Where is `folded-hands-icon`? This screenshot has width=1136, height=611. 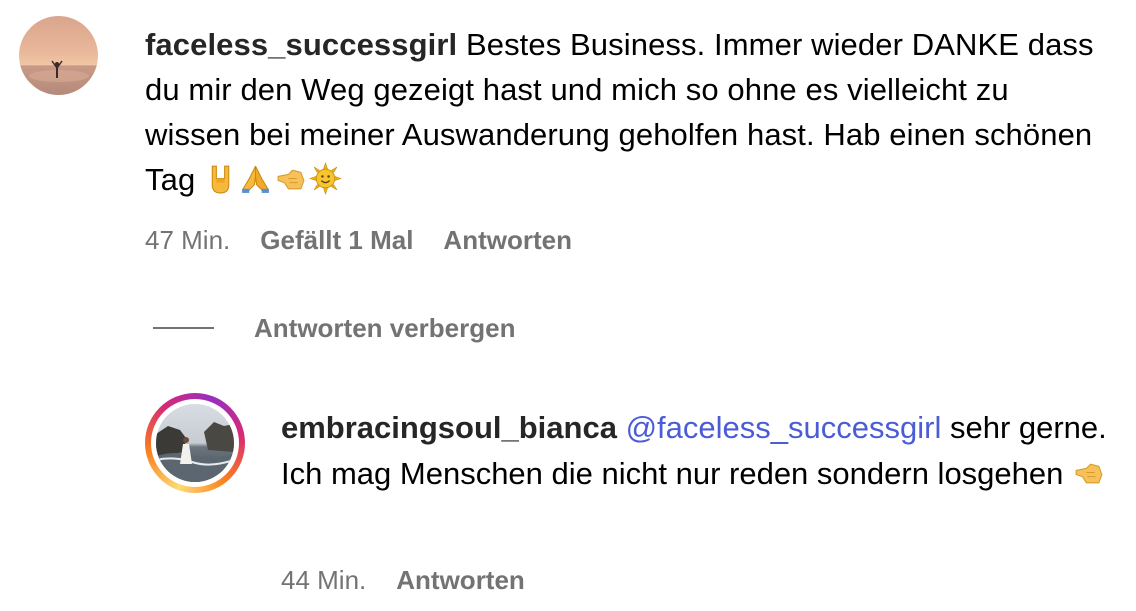
folded-hands-icon is located at coordinates (255, 179).